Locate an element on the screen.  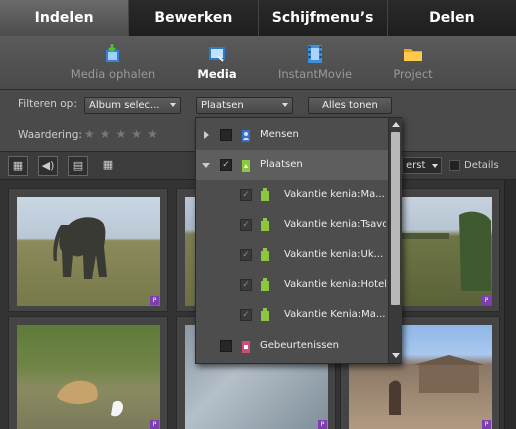
scroll-thumb is located at coordinates (395, 218).